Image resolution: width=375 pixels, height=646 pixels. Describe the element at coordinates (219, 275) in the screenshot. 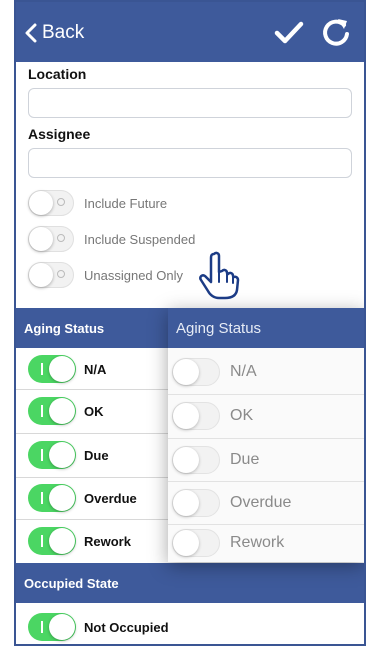

I see `pointing-hand-icon` at that location.